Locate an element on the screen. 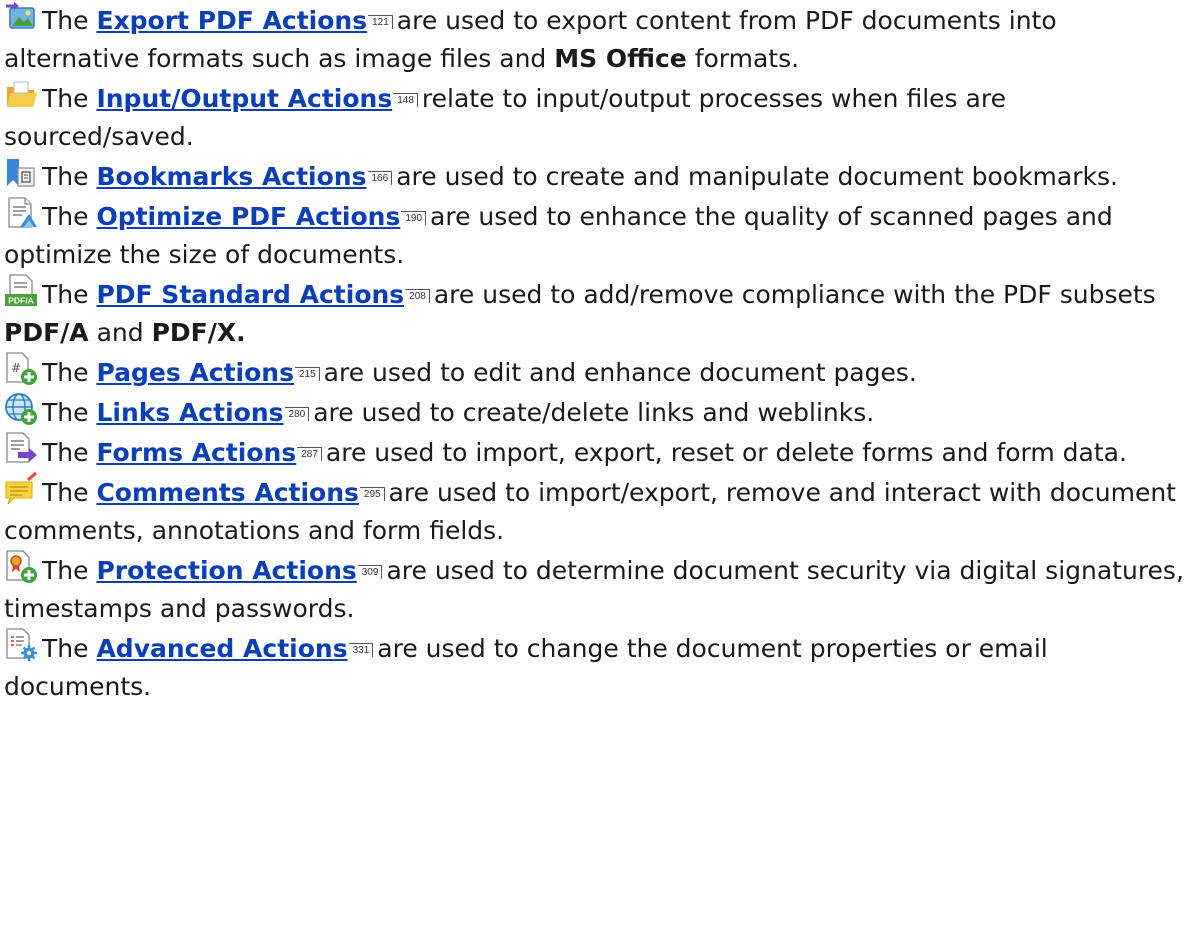 This screenshot has height=932, width=1199. entry-description-mid: and is located at coordinates (120, 332).